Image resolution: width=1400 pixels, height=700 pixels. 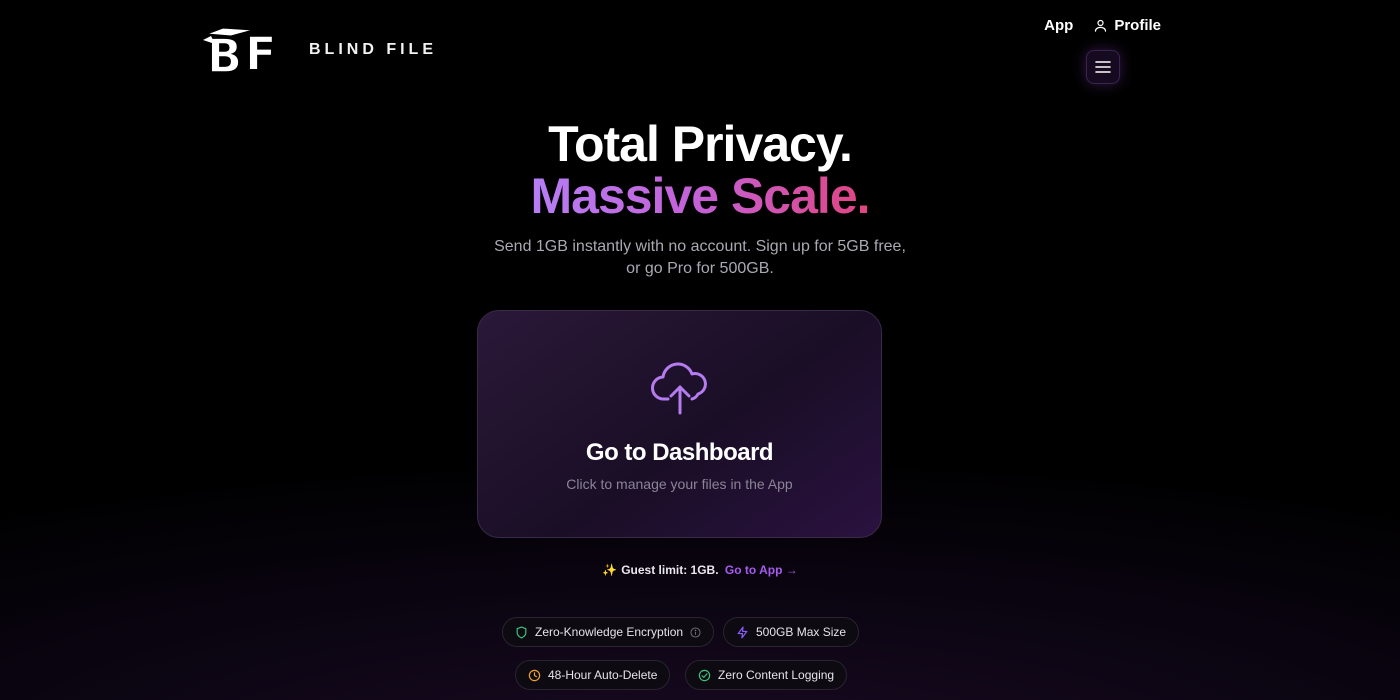 I want to click on info-icon, so click(x=695, y=632).